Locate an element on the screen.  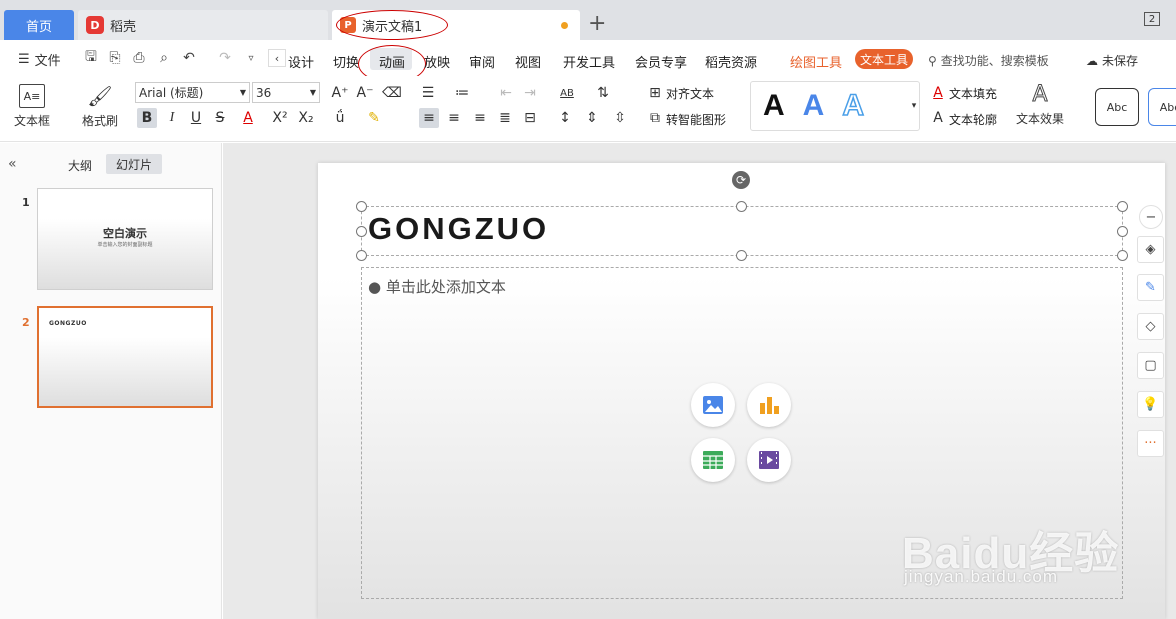
phonetic-icon: ǘ is located at coordinates (340, 118).